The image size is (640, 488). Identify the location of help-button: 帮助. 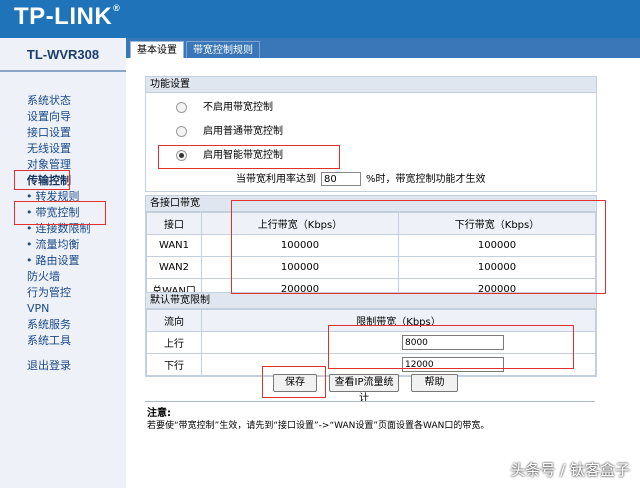
(434, 383).